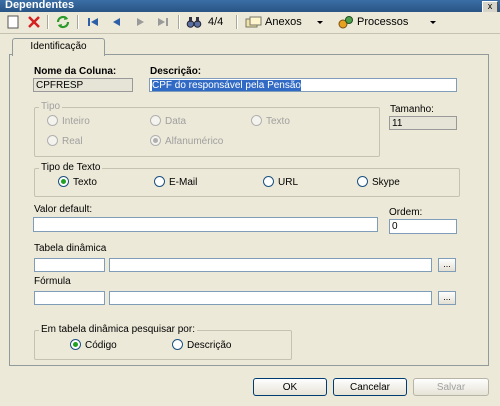 The height and width of the screenshot is (406, 500). Describe the element at coordinates (370, 387) in the screenshot. I see `cancel-button: Cancelar` at that location.